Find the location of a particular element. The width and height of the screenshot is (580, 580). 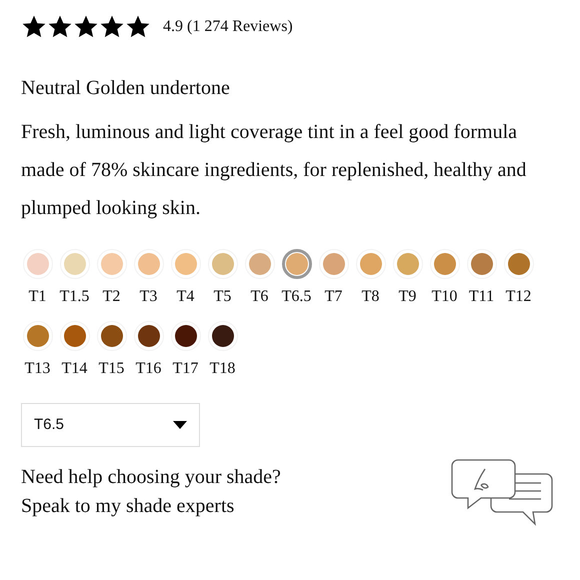

undertone-label: Neutral Golden undertone is located at coordinates (126, 88).